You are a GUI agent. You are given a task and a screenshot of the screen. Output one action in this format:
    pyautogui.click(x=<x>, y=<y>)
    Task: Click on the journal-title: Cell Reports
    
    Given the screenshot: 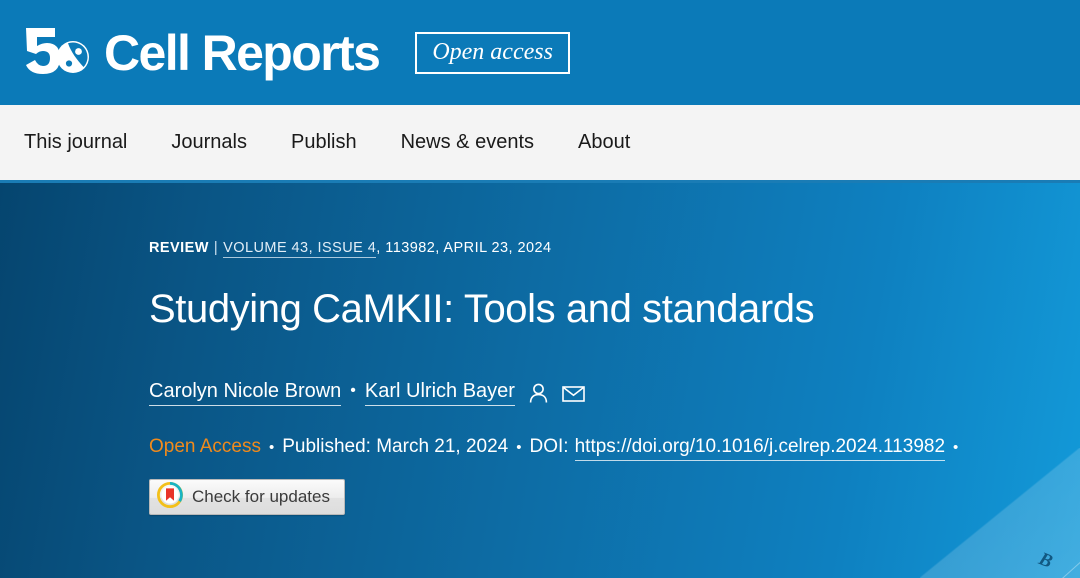 What is the action you would take?
    pyautogui.click(x=242, y=53)
    